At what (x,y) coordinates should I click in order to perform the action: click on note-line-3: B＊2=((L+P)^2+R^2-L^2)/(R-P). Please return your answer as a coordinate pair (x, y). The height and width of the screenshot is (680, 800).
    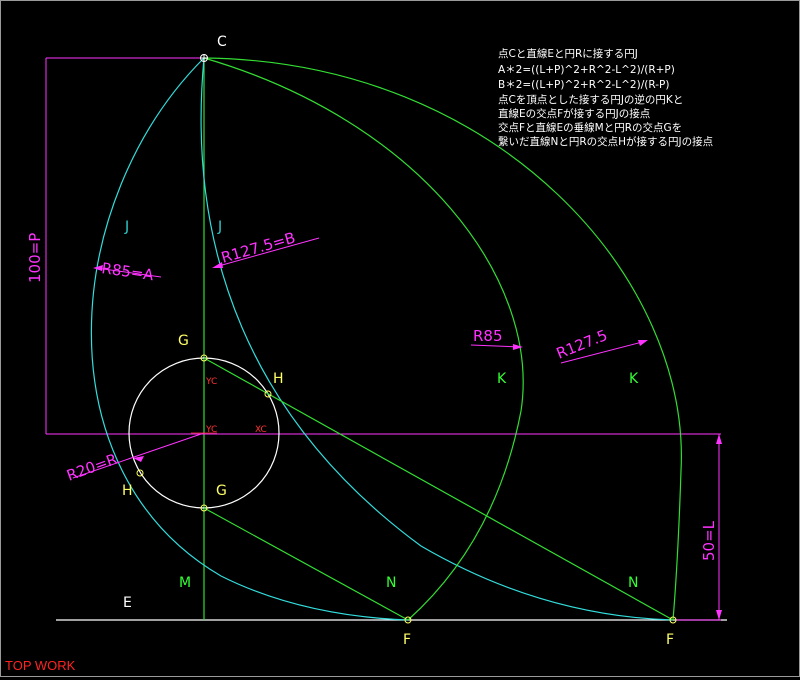
    Looking at the image, I should click on (583, 85).